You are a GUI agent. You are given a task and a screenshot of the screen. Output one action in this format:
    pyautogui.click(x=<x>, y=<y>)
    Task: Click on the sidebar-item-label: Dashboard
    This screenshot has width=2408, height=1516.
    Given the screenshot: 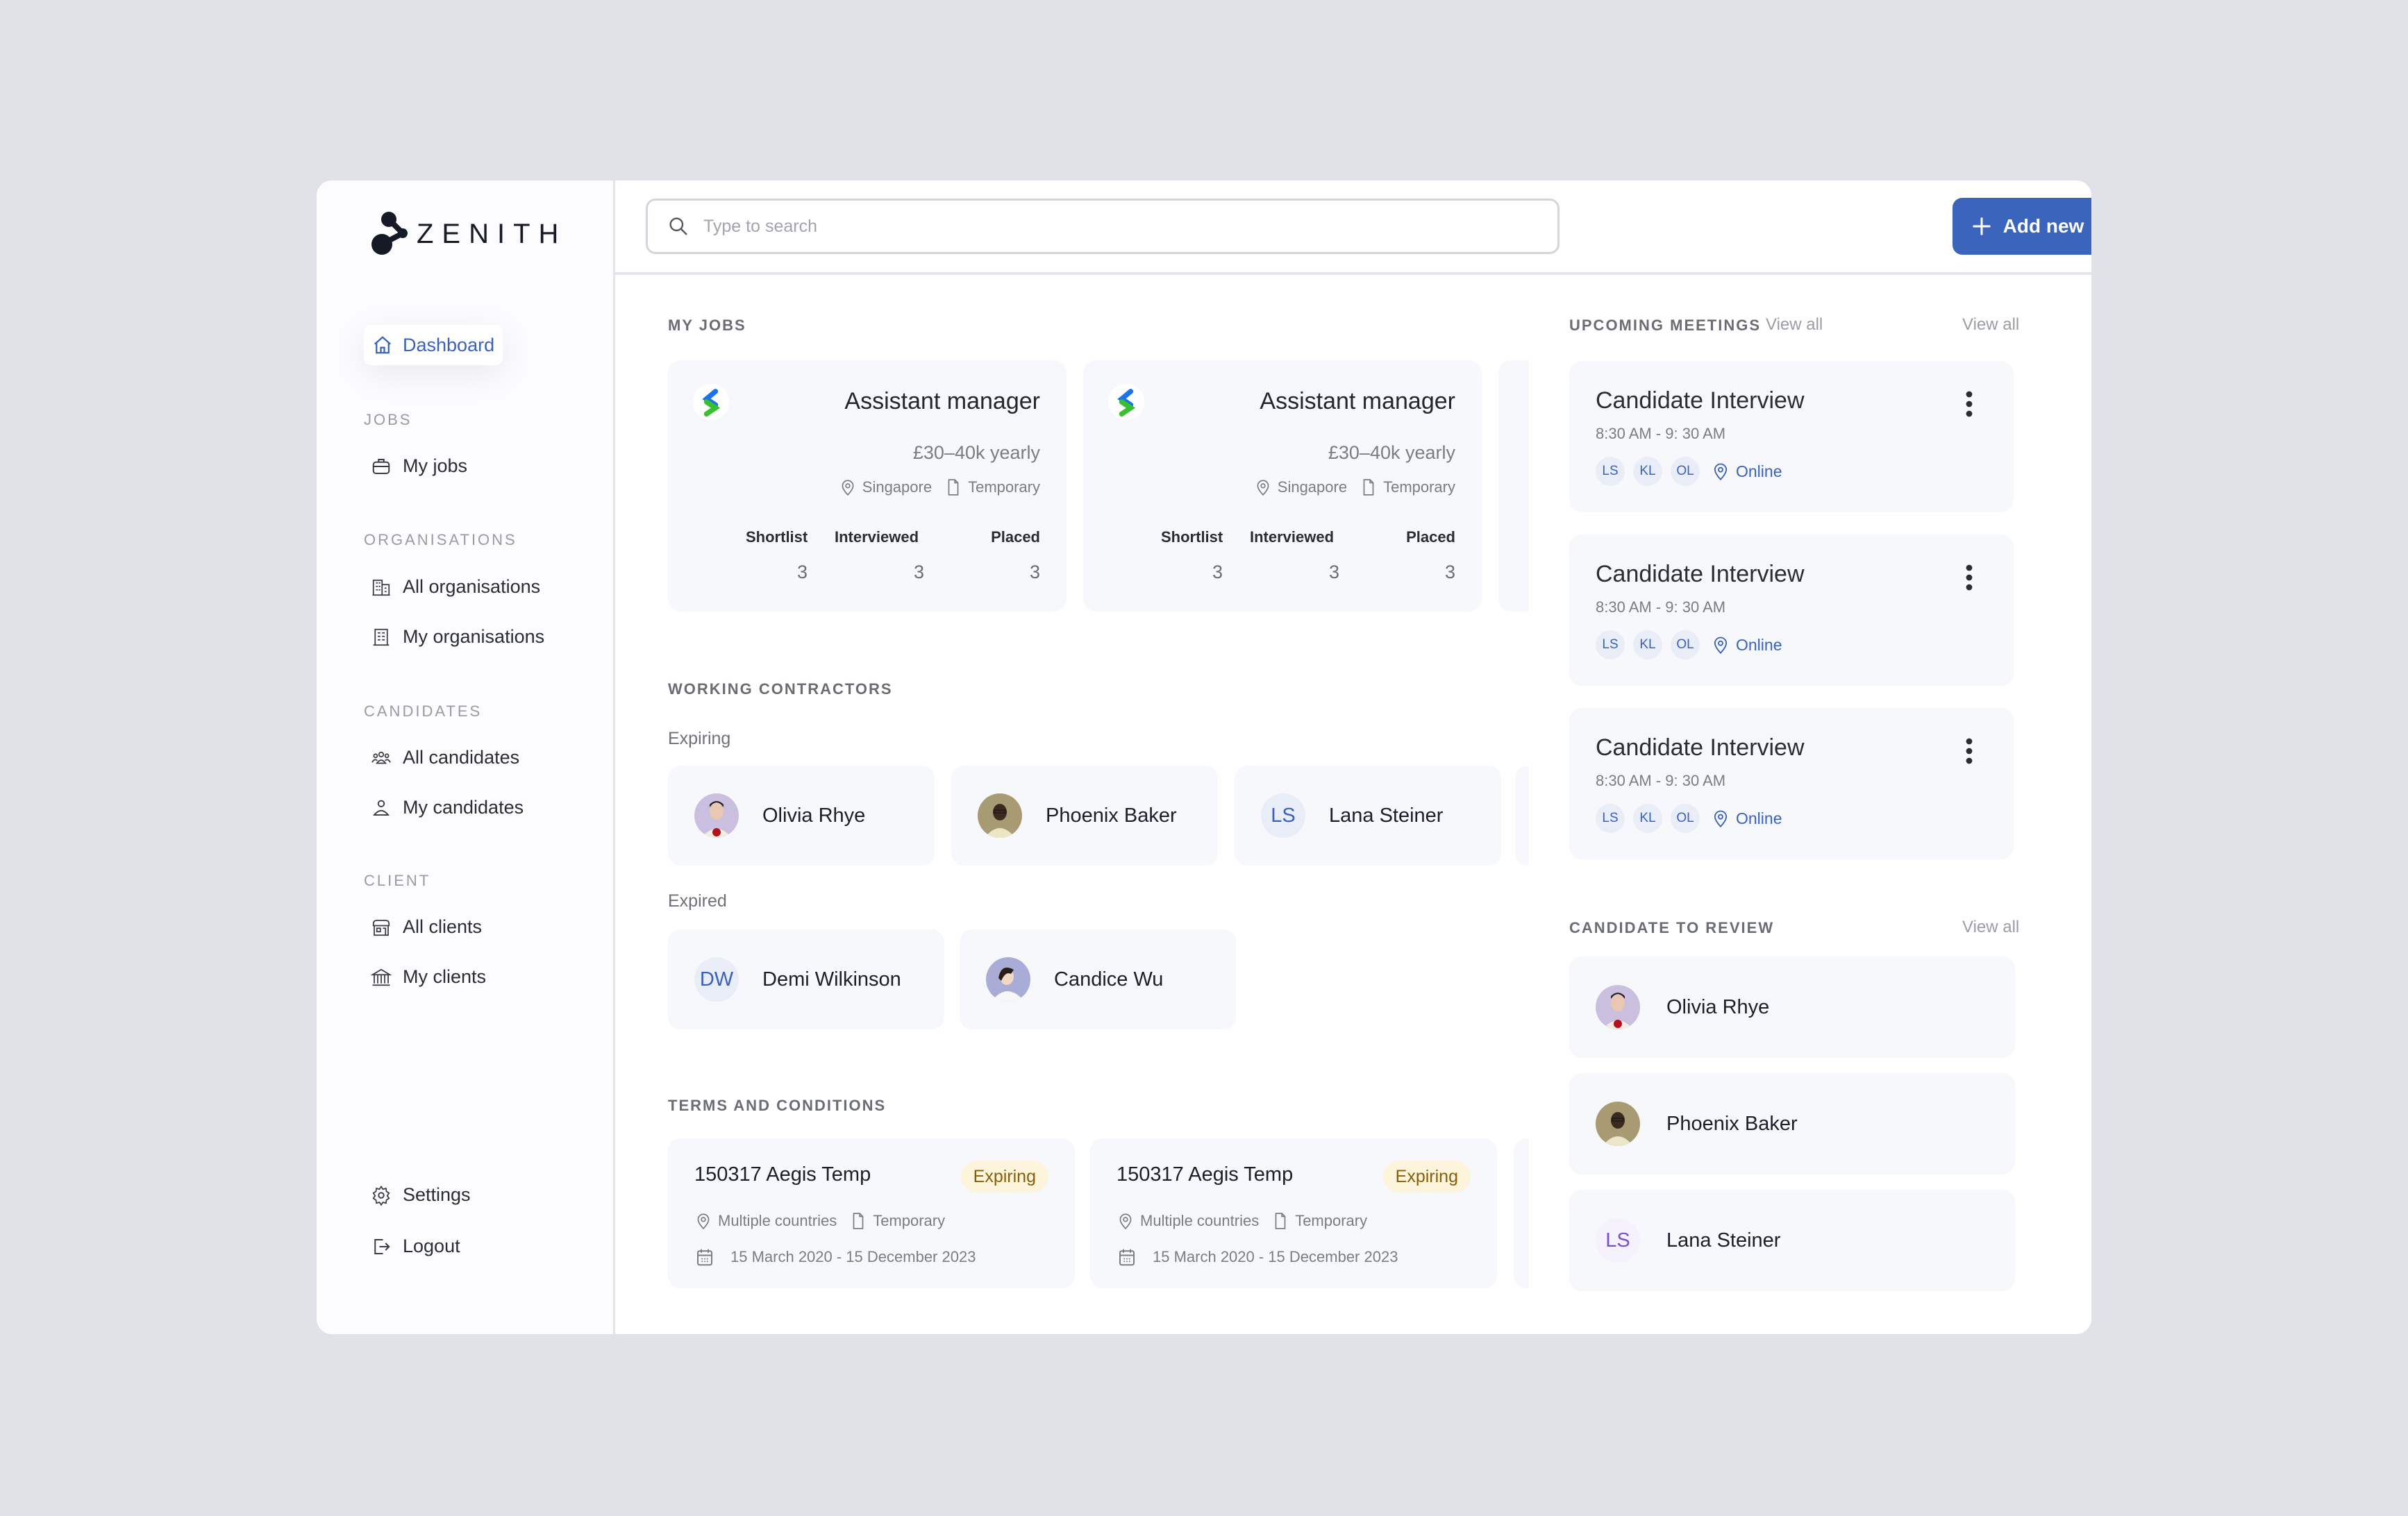 What is the action you would take?
    pyautogui.click(x=449, y=344)
    